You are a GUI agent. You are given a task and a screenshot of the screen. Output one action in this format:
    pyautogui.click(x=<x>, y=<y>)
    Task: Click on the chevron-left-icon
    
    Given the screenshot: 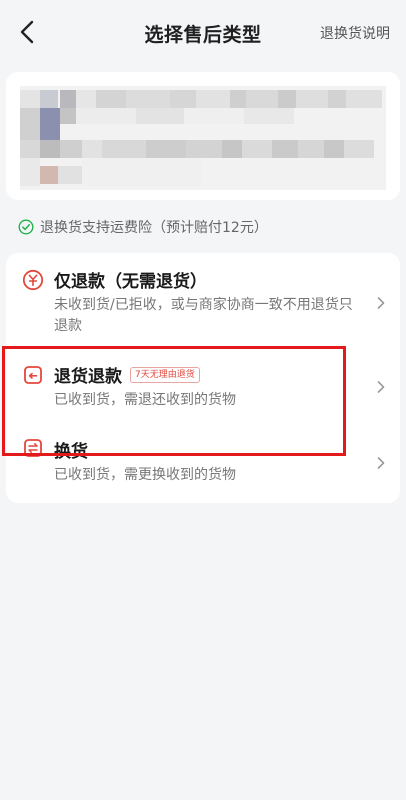 What is the action you would take?
    pyautogui.click(x=28, y=32)
    